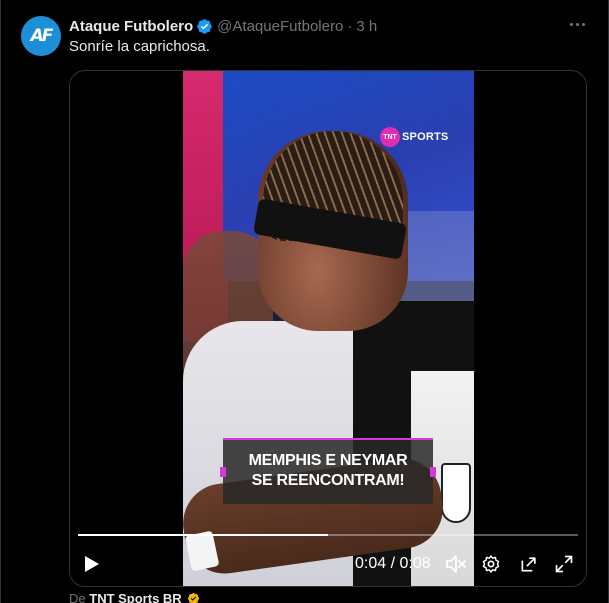 The width and height of the screenshot is (609, 603). What do you see at coordinates (77, 597) in the screenshot?
I see `attribution-prefix: De` at bounding box center [77, 597].